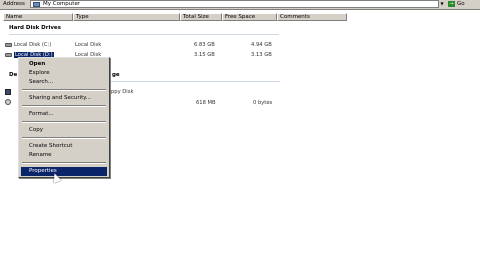  Describe the element at coordinates (8, 92) in the screenshot. I see `floppy-drive-icon` at that location.